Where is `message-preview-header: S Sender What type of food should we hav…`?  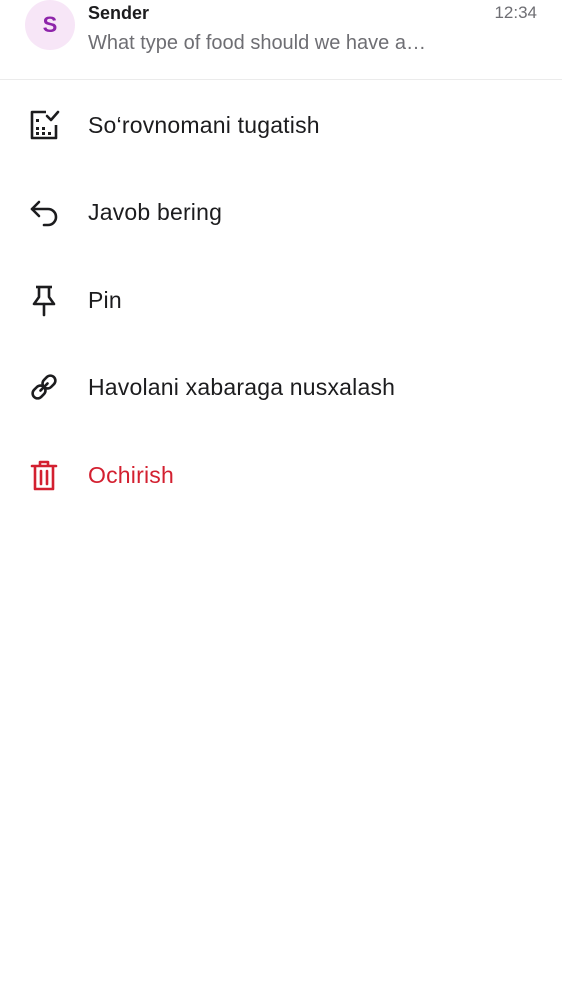
message-preview-header: S Sender What type of food should we hav… is located at coordinates (281, 40).